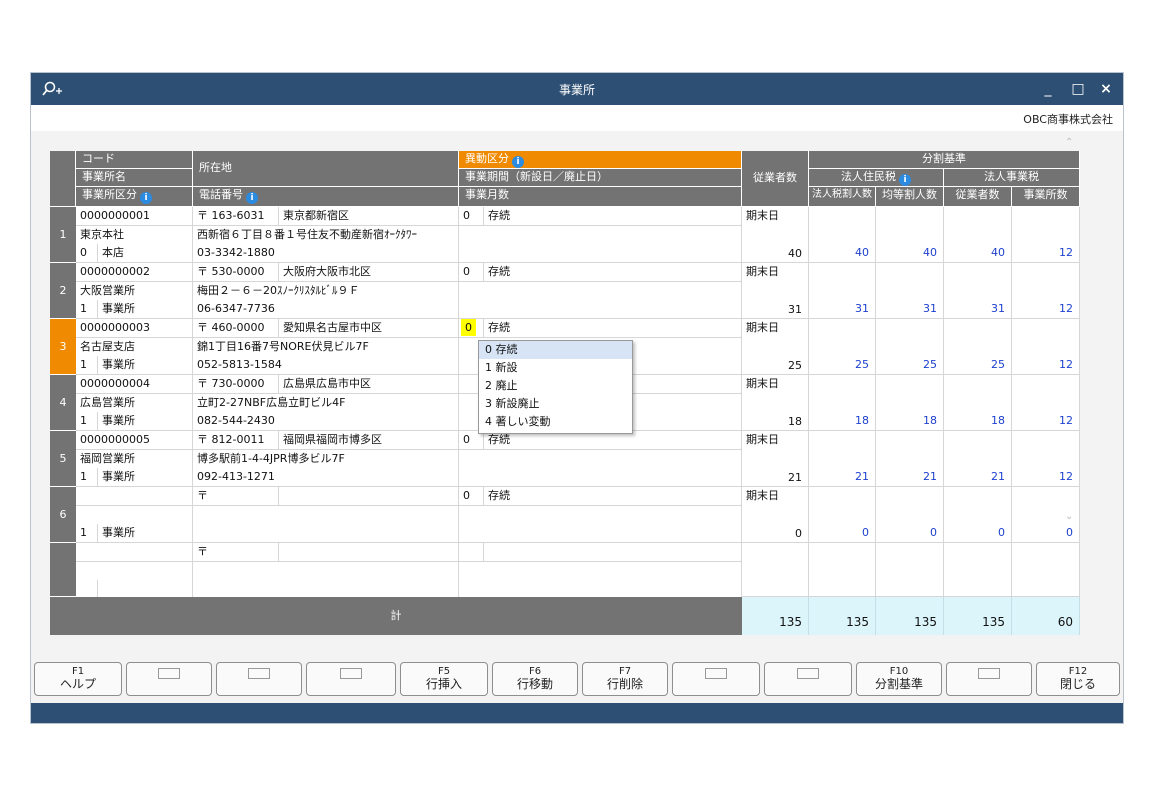 The width and height of the screenshot is (1156, 796). I want to click on name-cell: 福岡営業所, so click(134, 459).